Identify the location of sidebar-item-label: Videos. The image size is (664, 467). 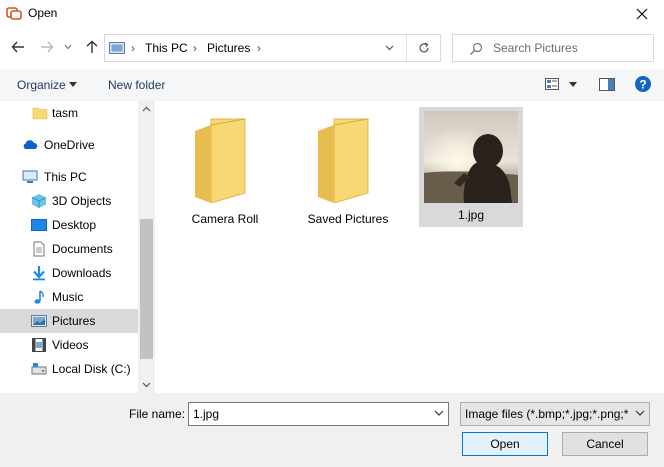
(70, 345).